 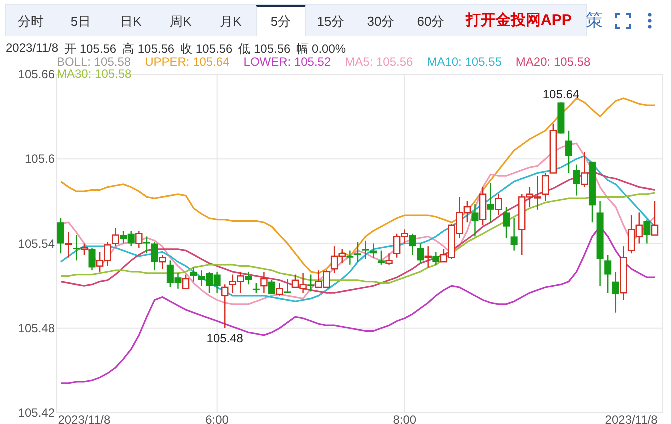 I want to click on y-axis-label: 105.42, so click(x=36, y=413).